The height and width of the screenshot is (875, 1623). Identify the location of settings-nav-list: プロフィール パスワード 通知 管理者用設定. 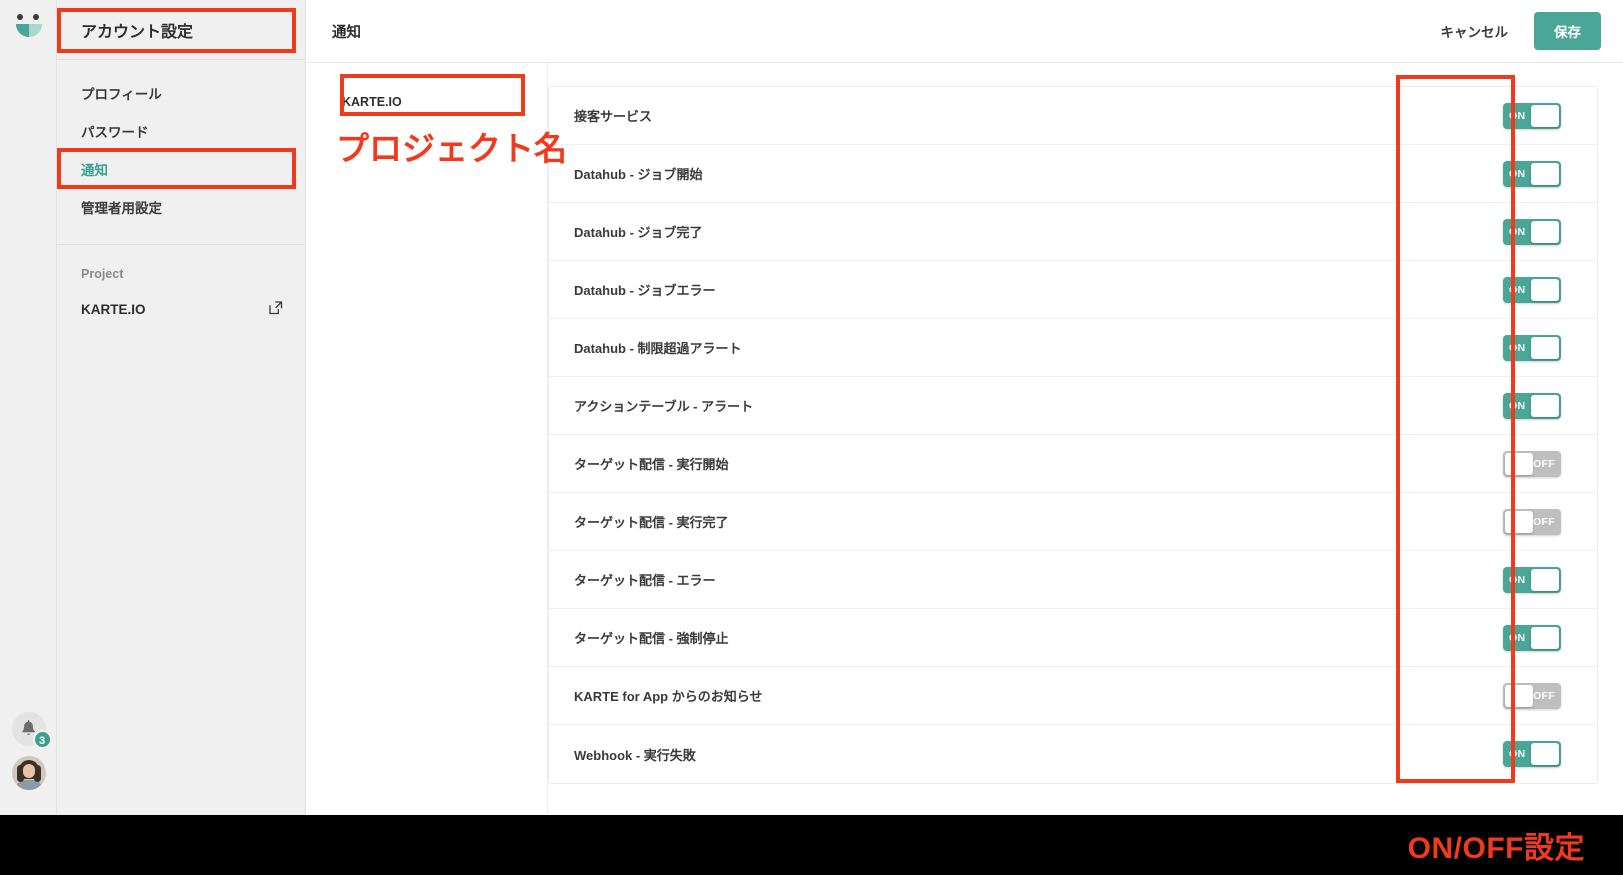
(181, 143).